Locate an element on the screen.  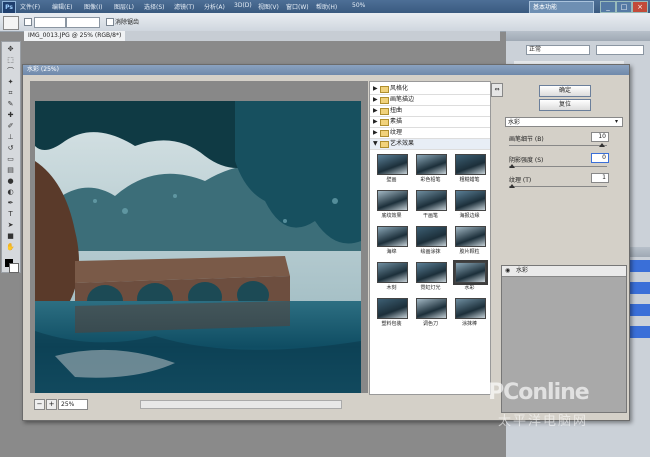
magic-wand-icon: ✦ is located at coordinates (10, 82).